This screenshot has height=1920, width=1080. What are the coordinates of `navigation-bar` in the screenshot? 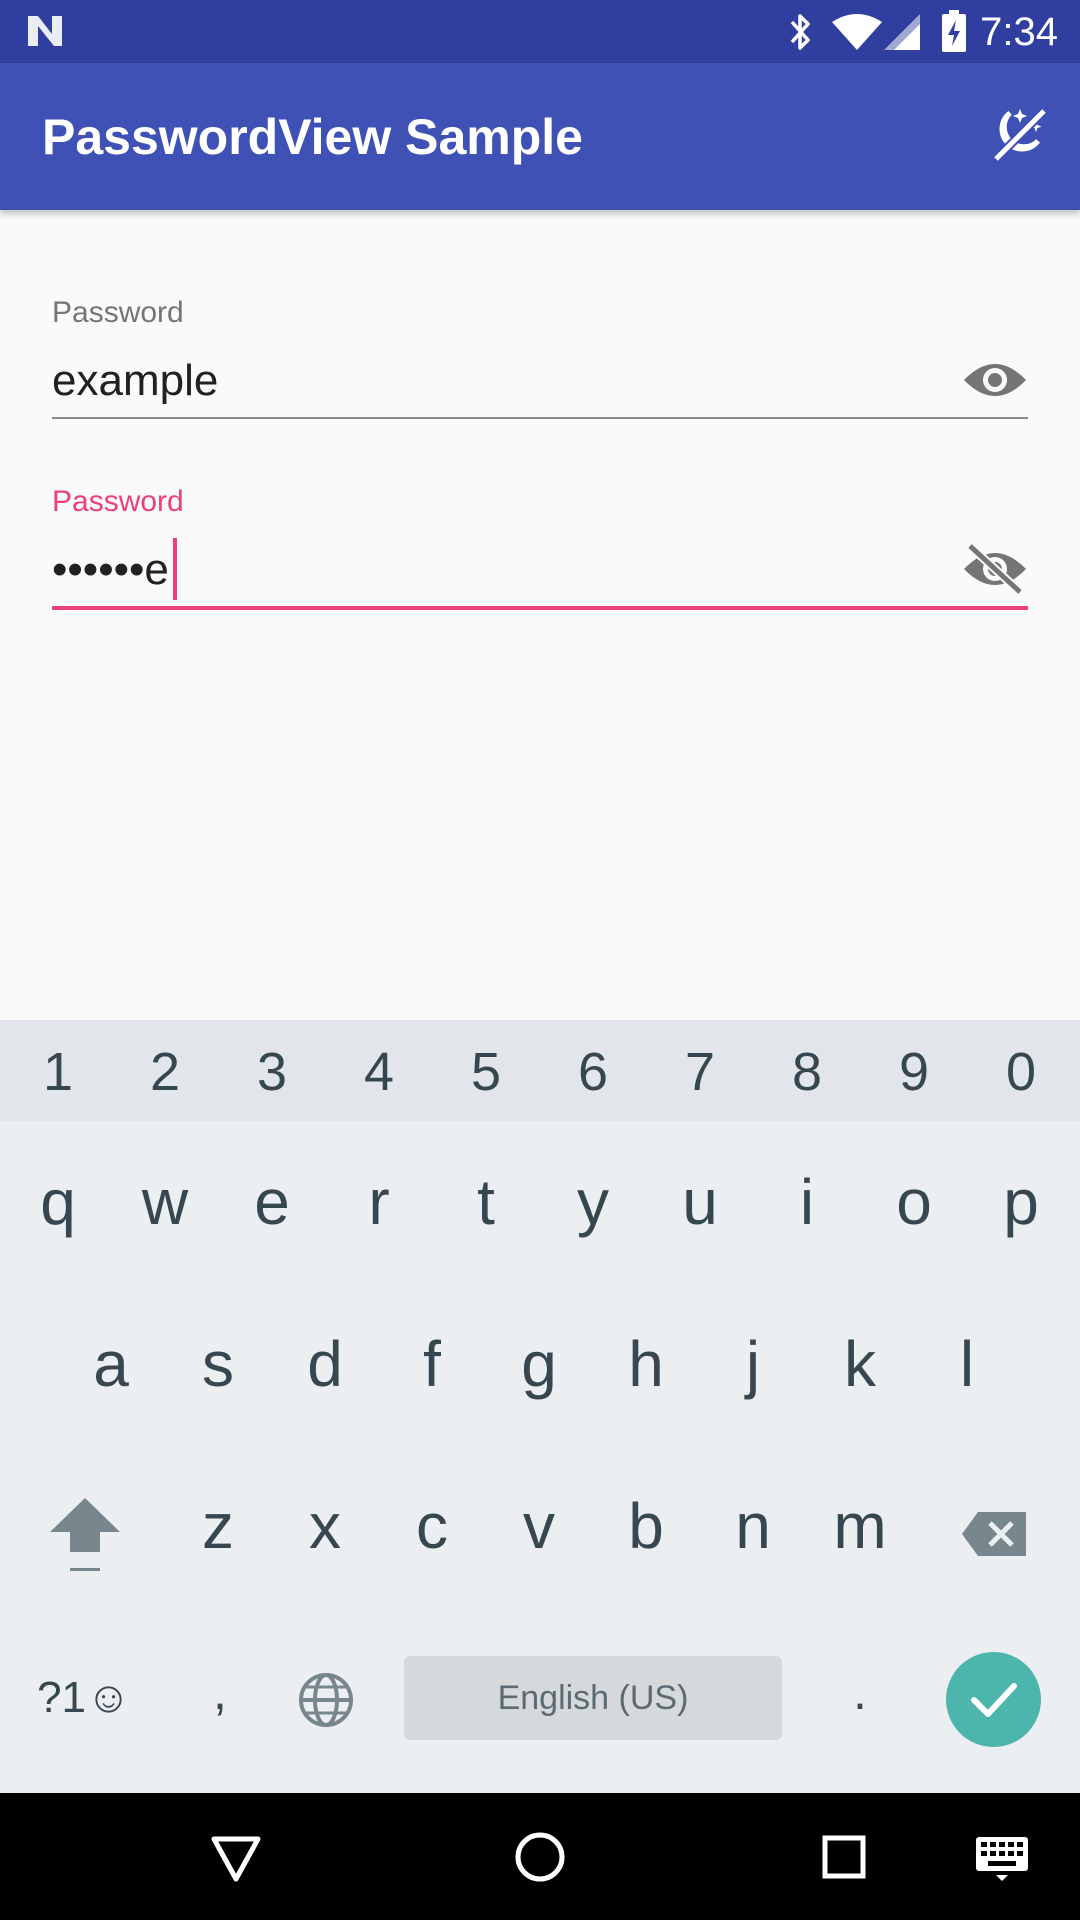 It's located at (540, 1856).